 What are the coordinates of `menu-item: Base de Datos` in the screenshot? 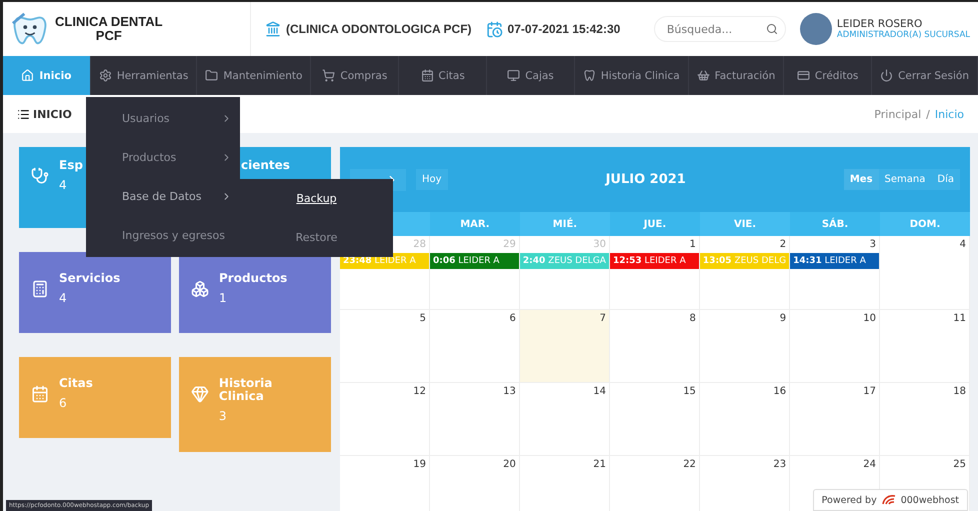 It's located at (163, 196).